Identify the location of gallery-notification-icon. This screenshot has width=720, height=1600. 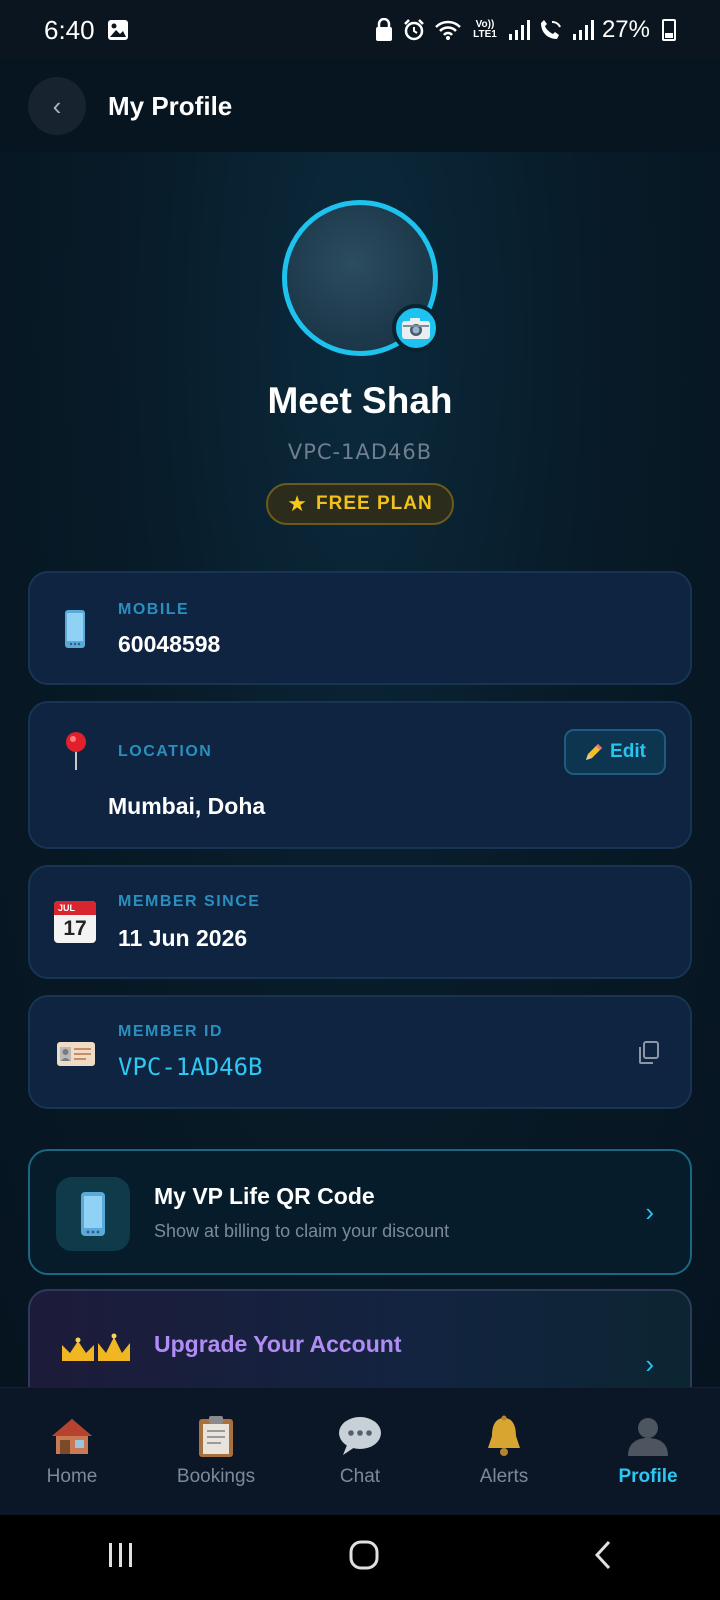
(118, 30).